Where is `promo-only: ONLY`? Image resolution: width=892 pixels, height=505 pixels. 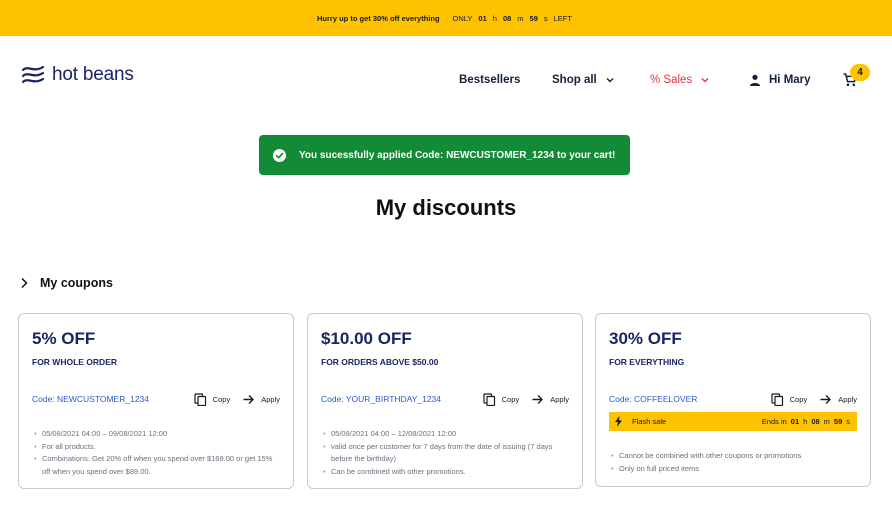
promo-only: ONLY is located at coordinates (462, 18).